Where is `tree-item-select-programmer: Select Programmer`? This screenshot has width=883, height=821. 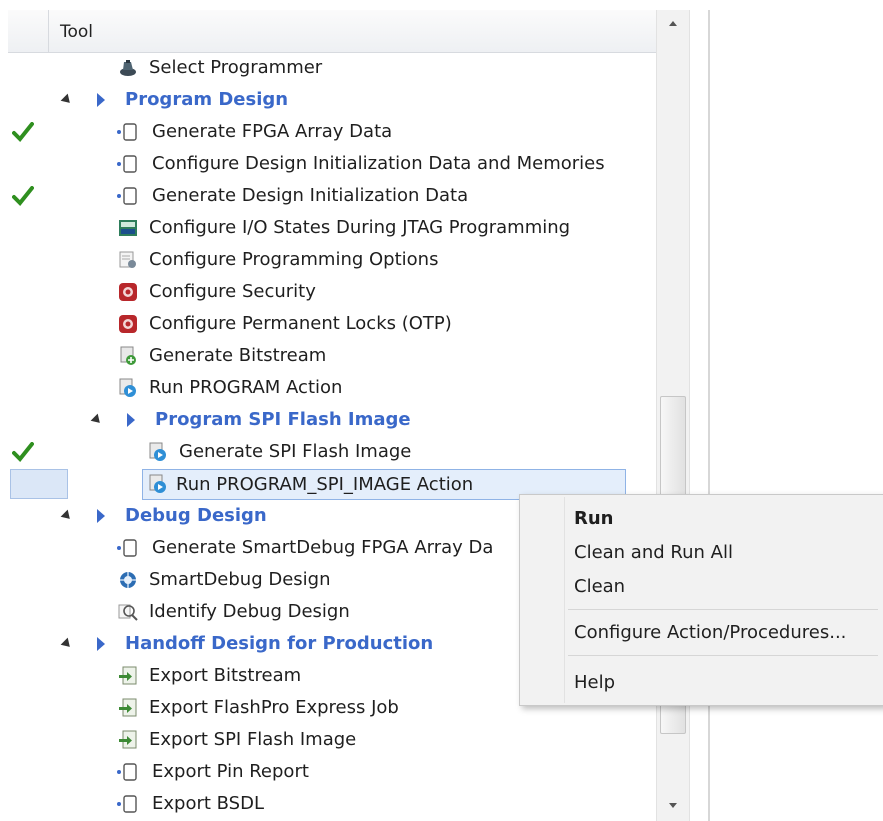 tree-item-select-programmer: Select Programmer is located at coordinates (333, 68).